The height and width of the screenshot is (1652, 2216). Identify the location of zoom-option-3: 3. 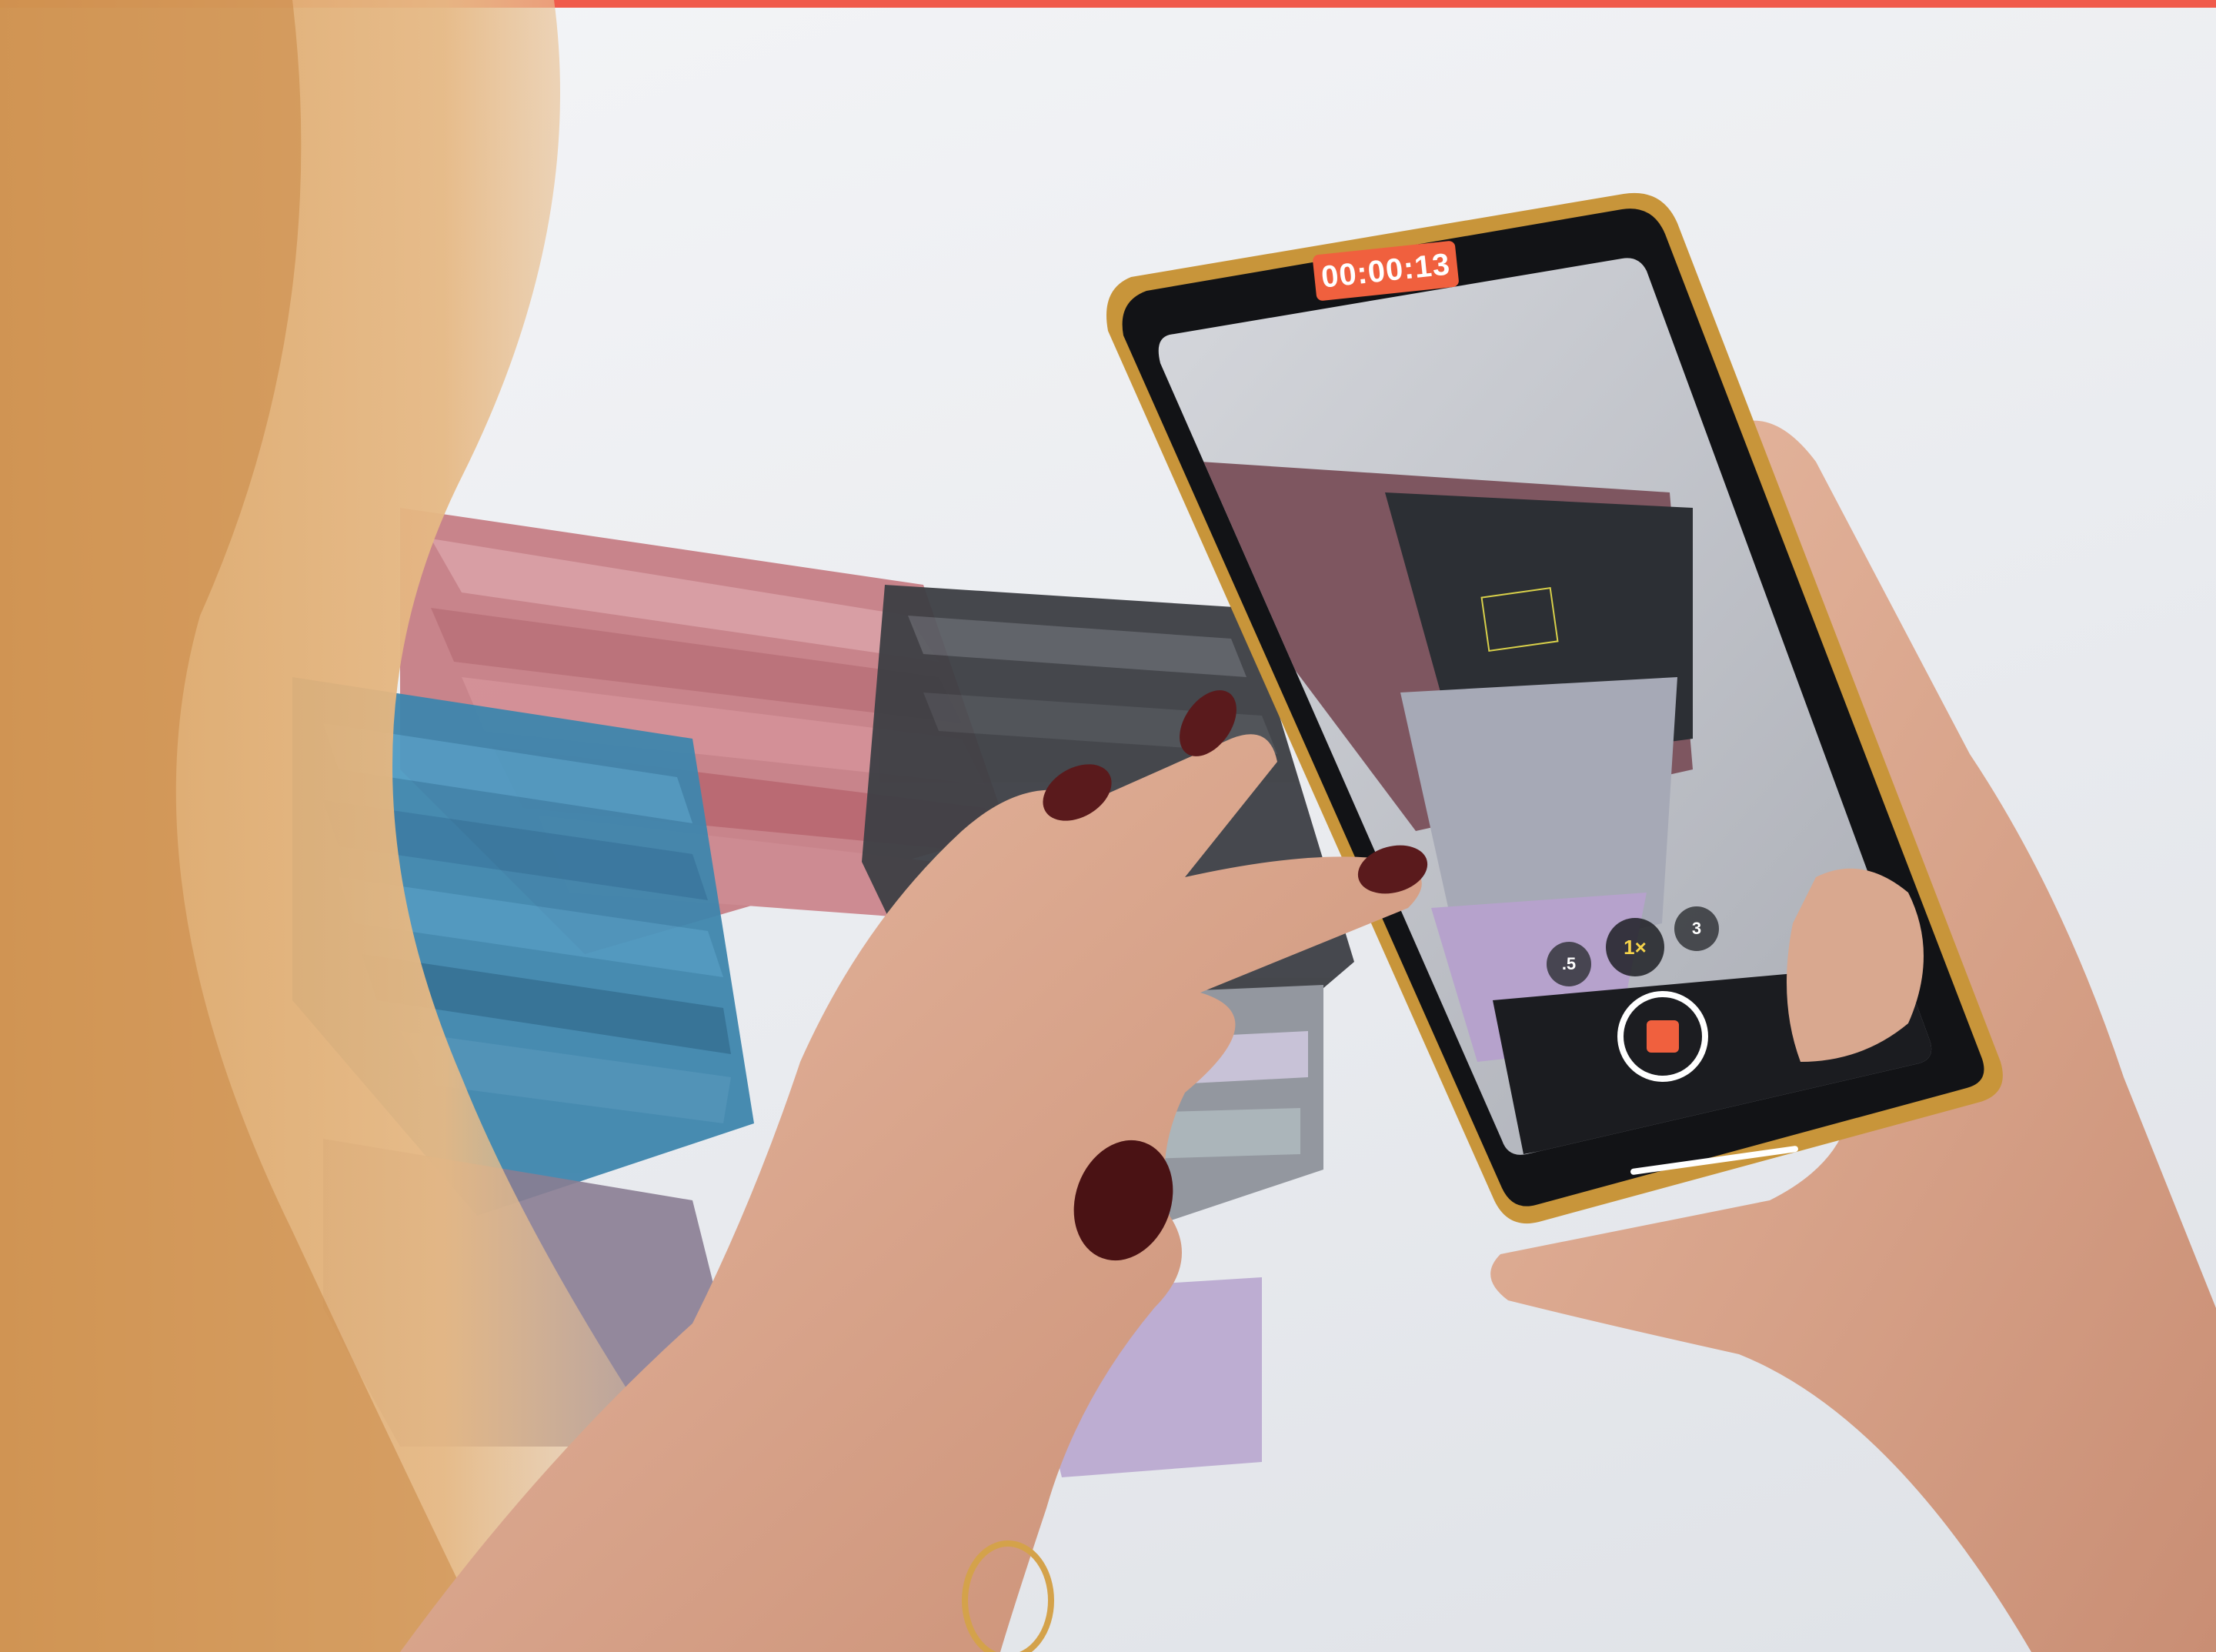
(1696, 928).